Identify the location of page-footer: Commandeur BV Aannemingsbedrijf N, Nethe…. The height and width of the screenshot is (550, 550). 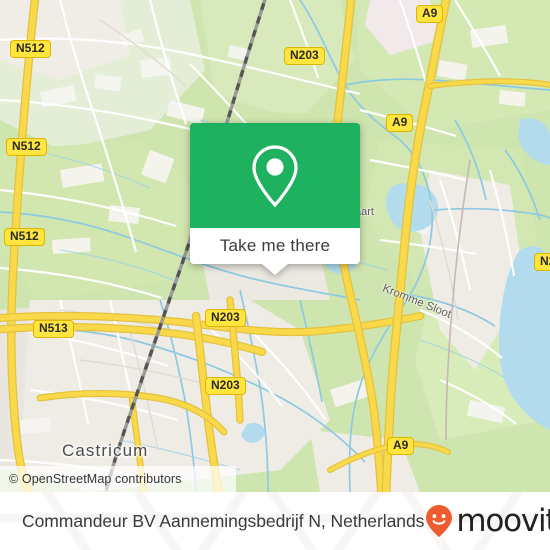
(275, 521).